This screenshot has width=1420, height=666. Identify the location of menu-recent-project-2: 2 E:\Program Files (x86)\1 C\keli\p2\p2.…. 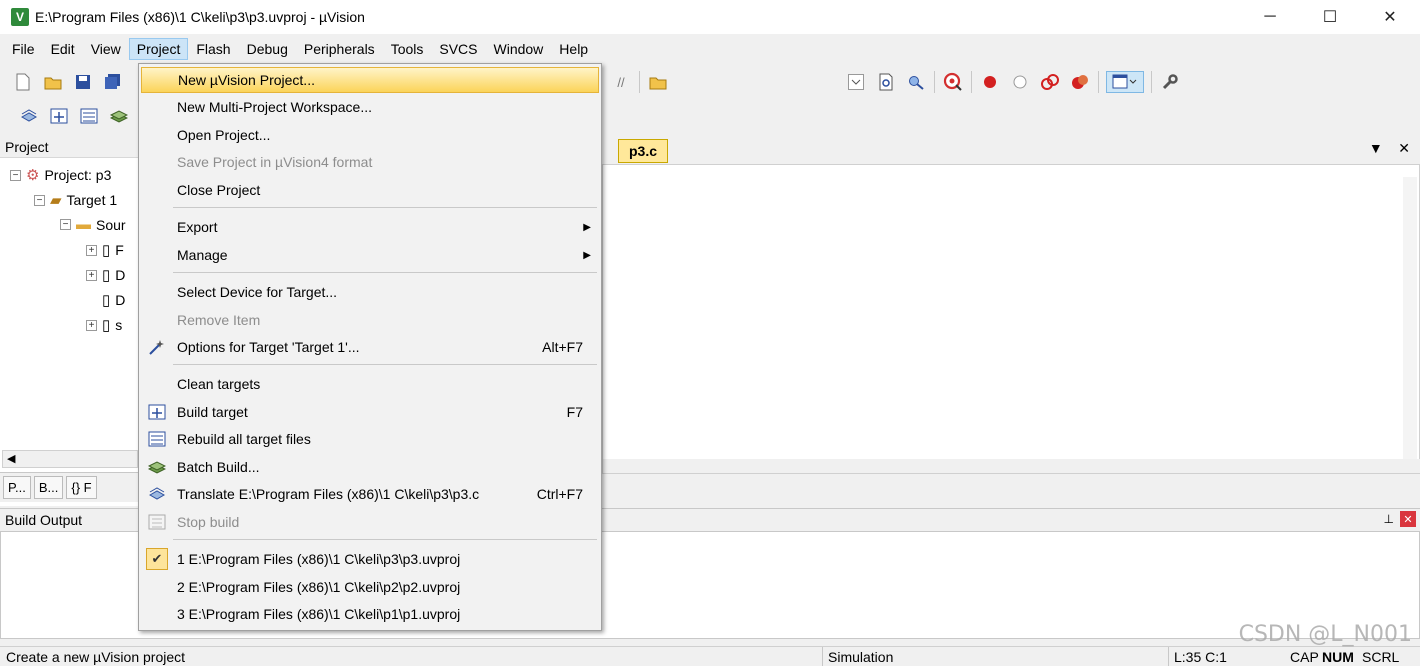
(370, 587).